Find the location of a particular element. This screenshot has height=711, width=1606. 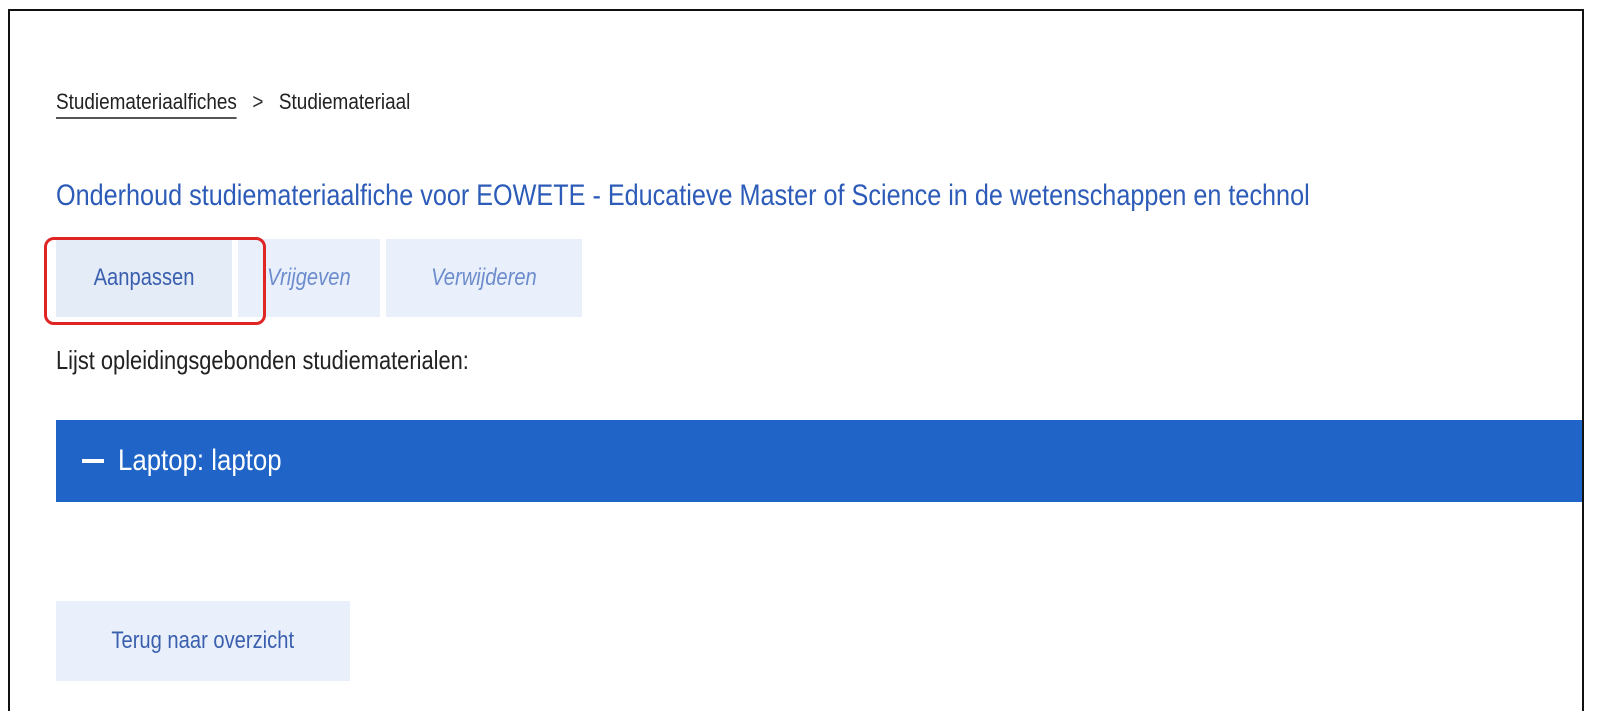

release-button-label: Vrijgeven is located at coordinates (309, 277).